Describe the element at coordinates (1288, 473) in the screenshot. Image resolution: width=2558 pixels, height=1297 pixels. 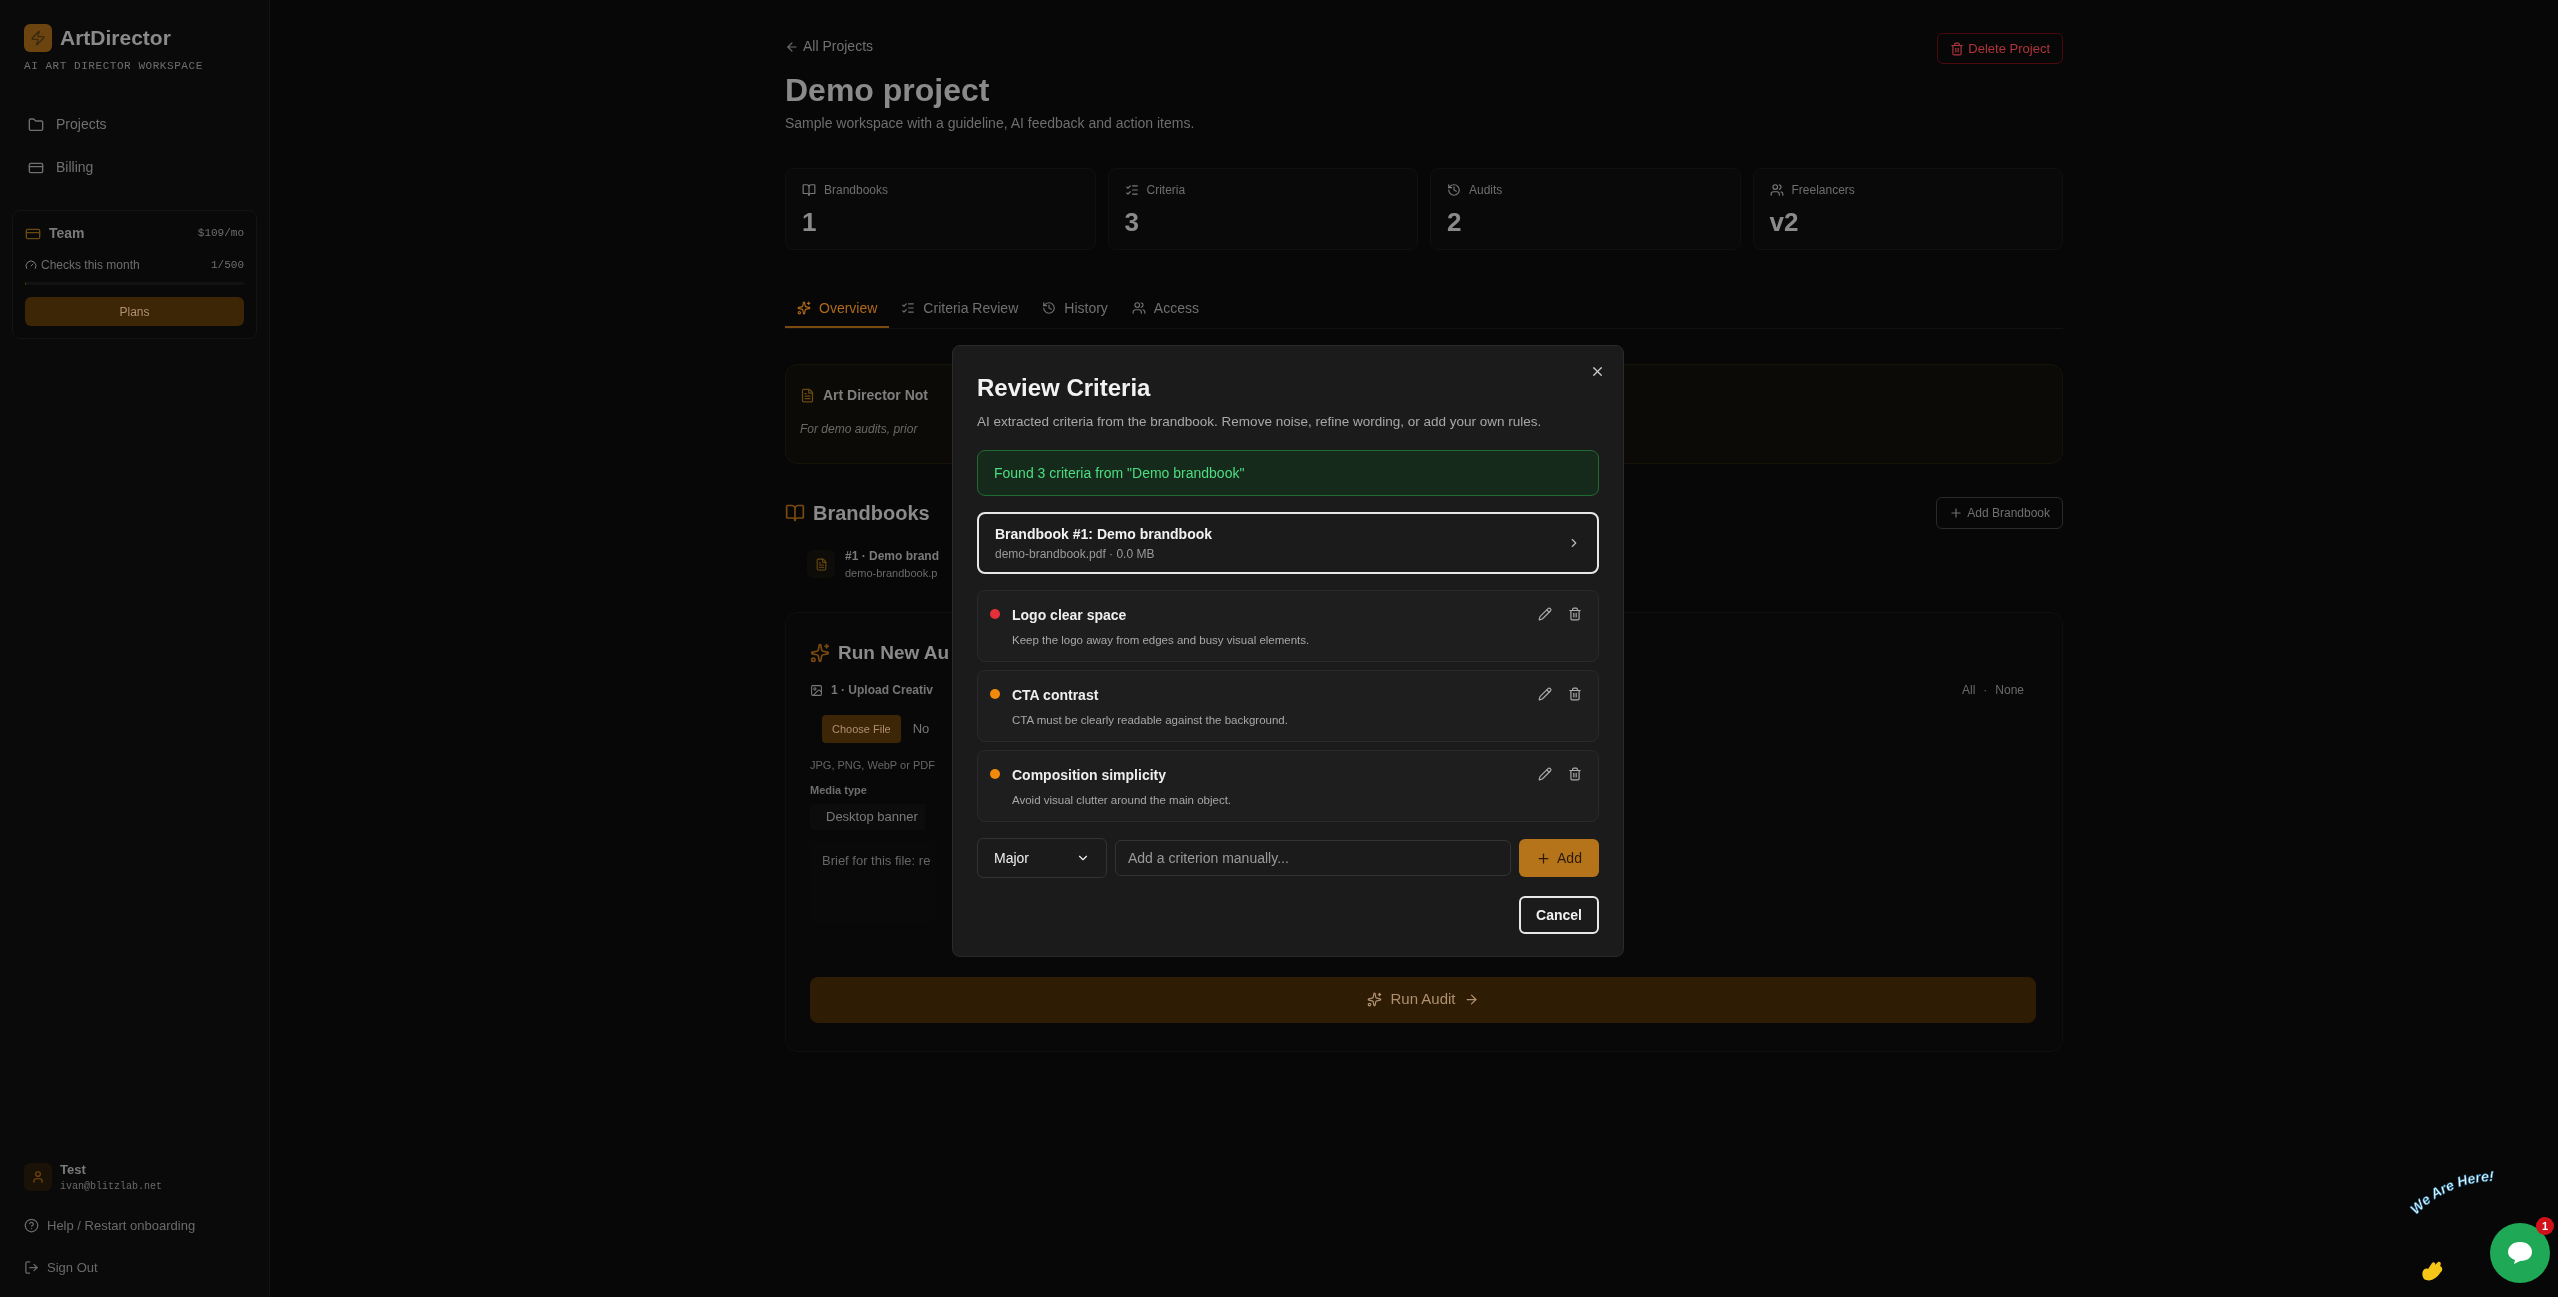
I see `success-notice: Found 3 criteria from "Demo brandbook"` at that location.